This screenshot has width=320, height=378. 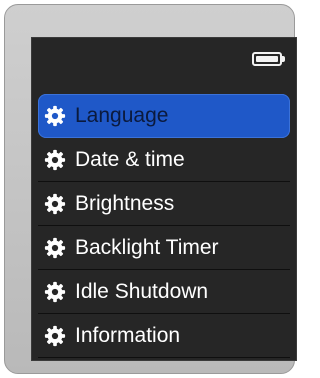 I want to click on battery-level, so click(x=267, y=59).